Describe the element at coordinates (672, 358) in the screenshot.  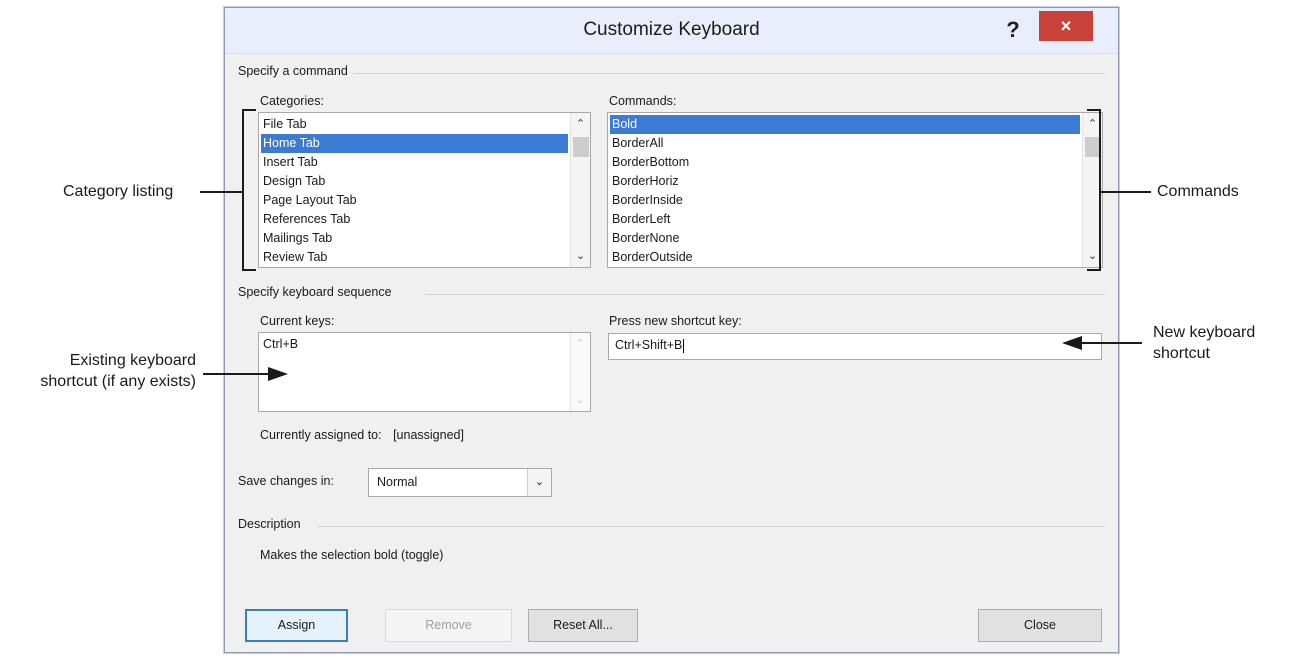
I see `callout-arrows` at that location.